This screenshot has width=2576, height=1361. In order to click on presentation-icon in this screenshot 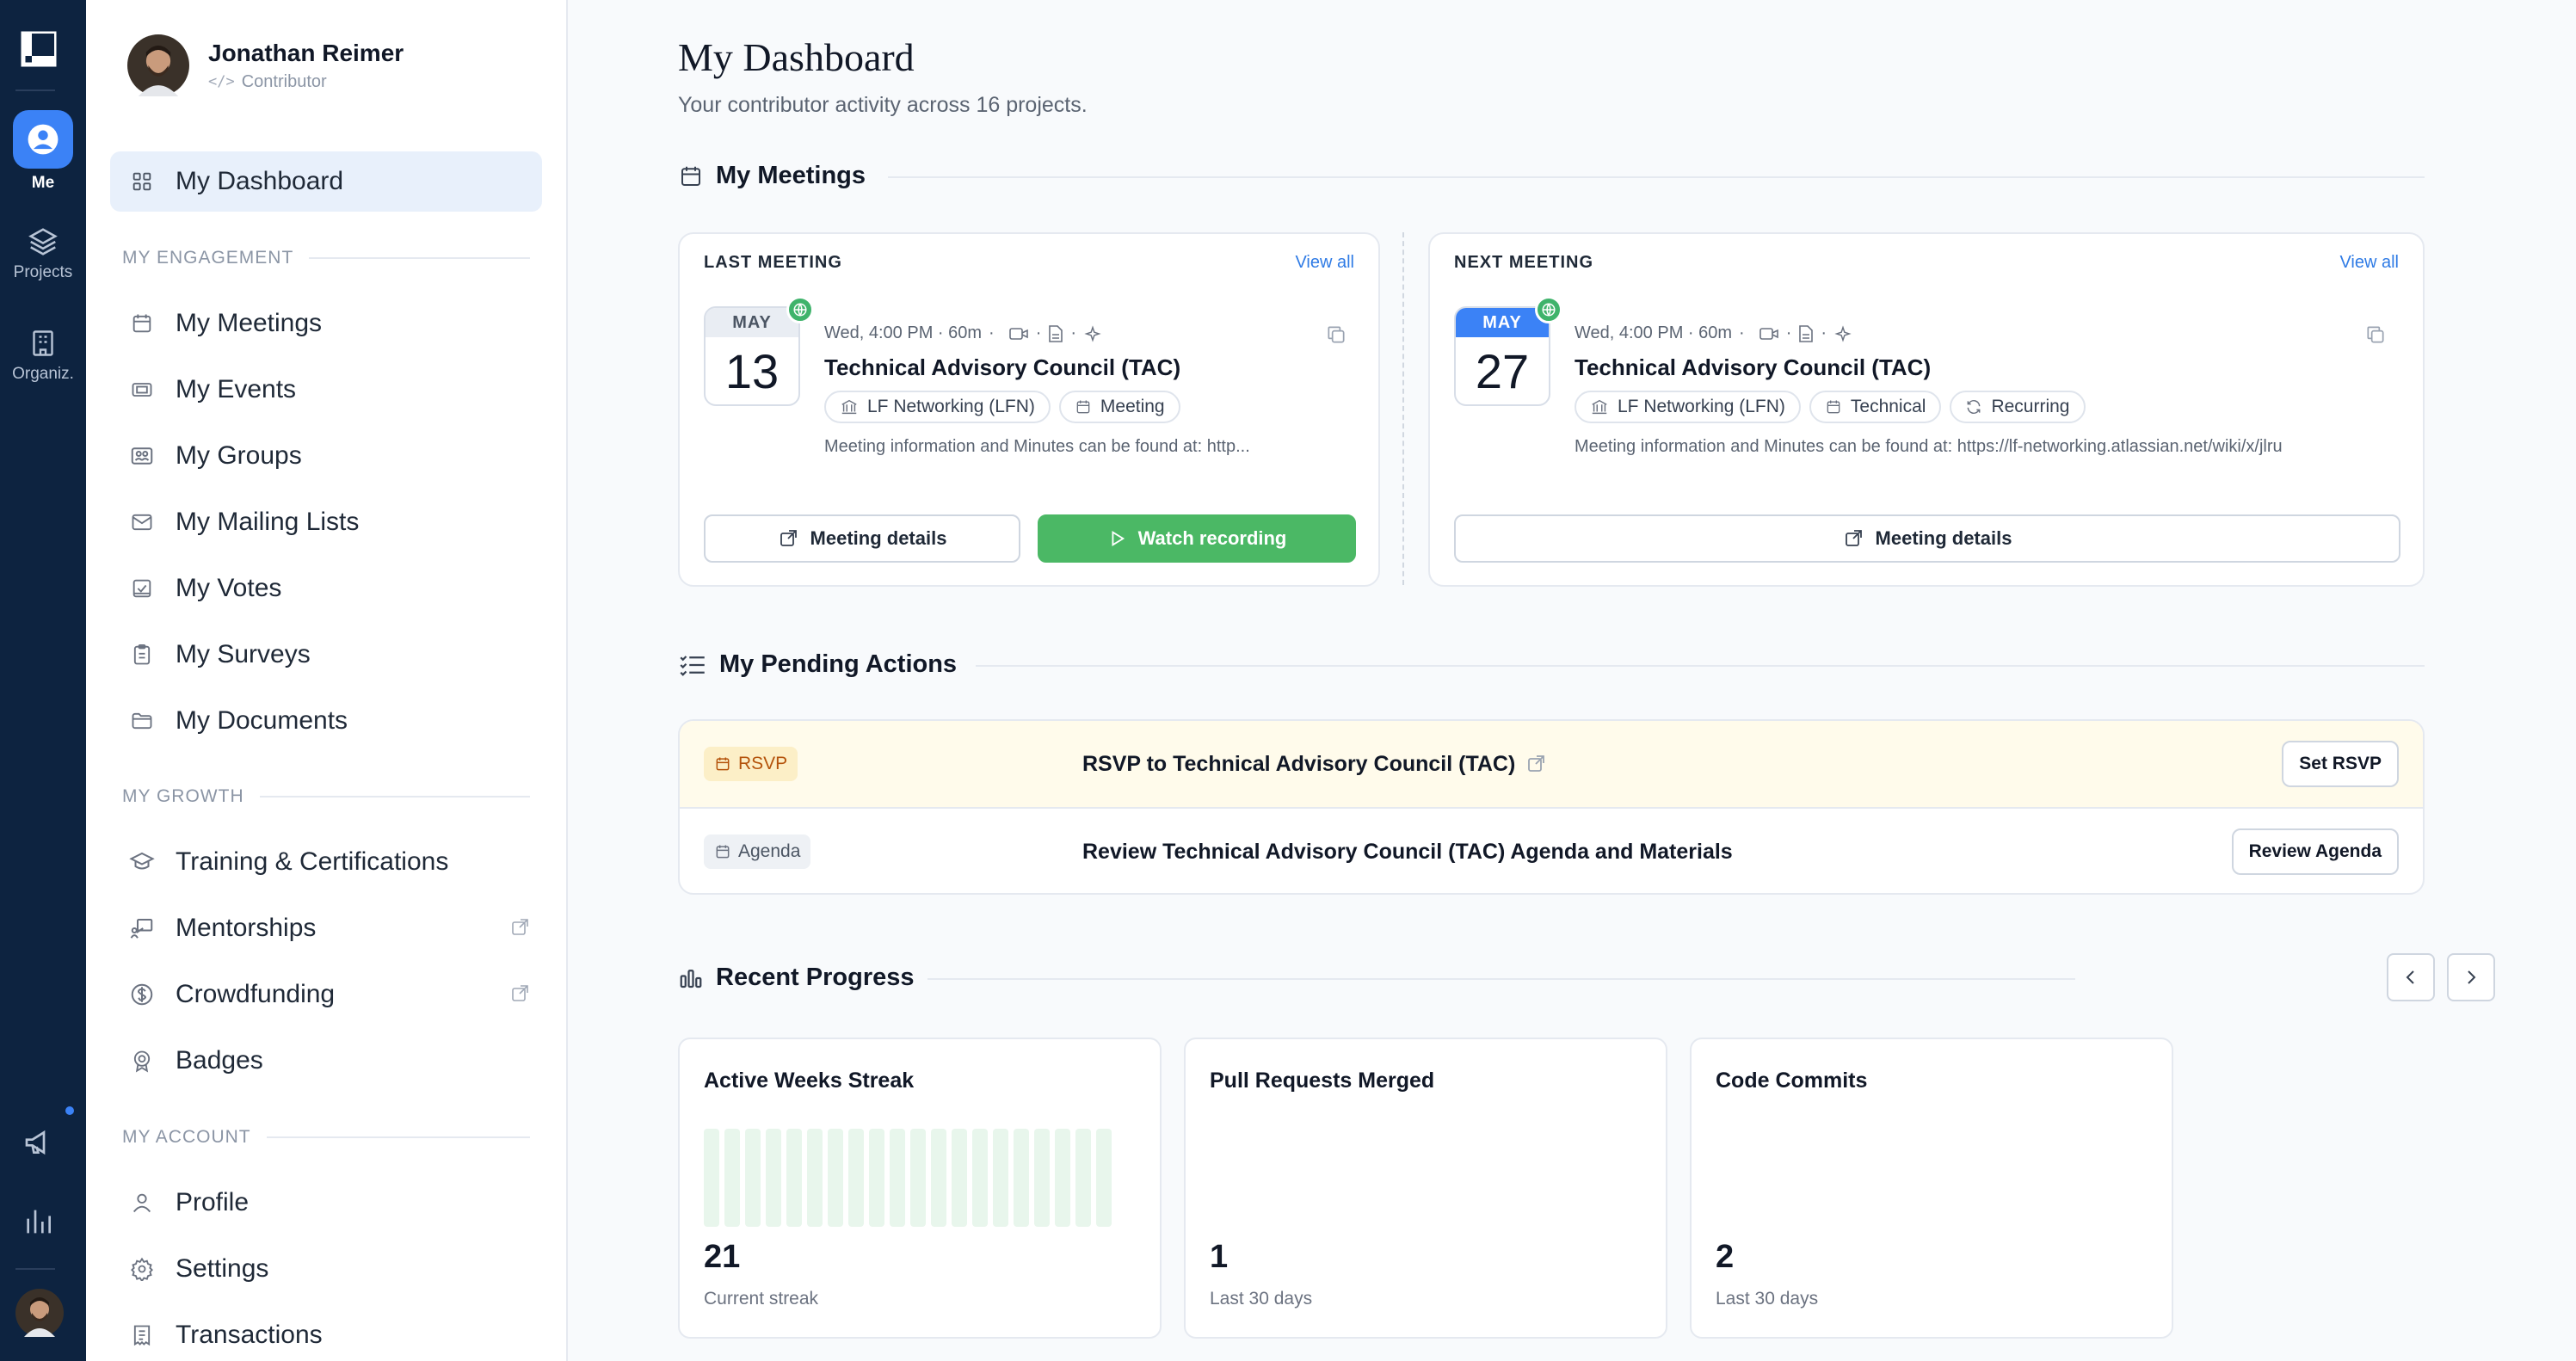, I will do `click(142, 928)`.